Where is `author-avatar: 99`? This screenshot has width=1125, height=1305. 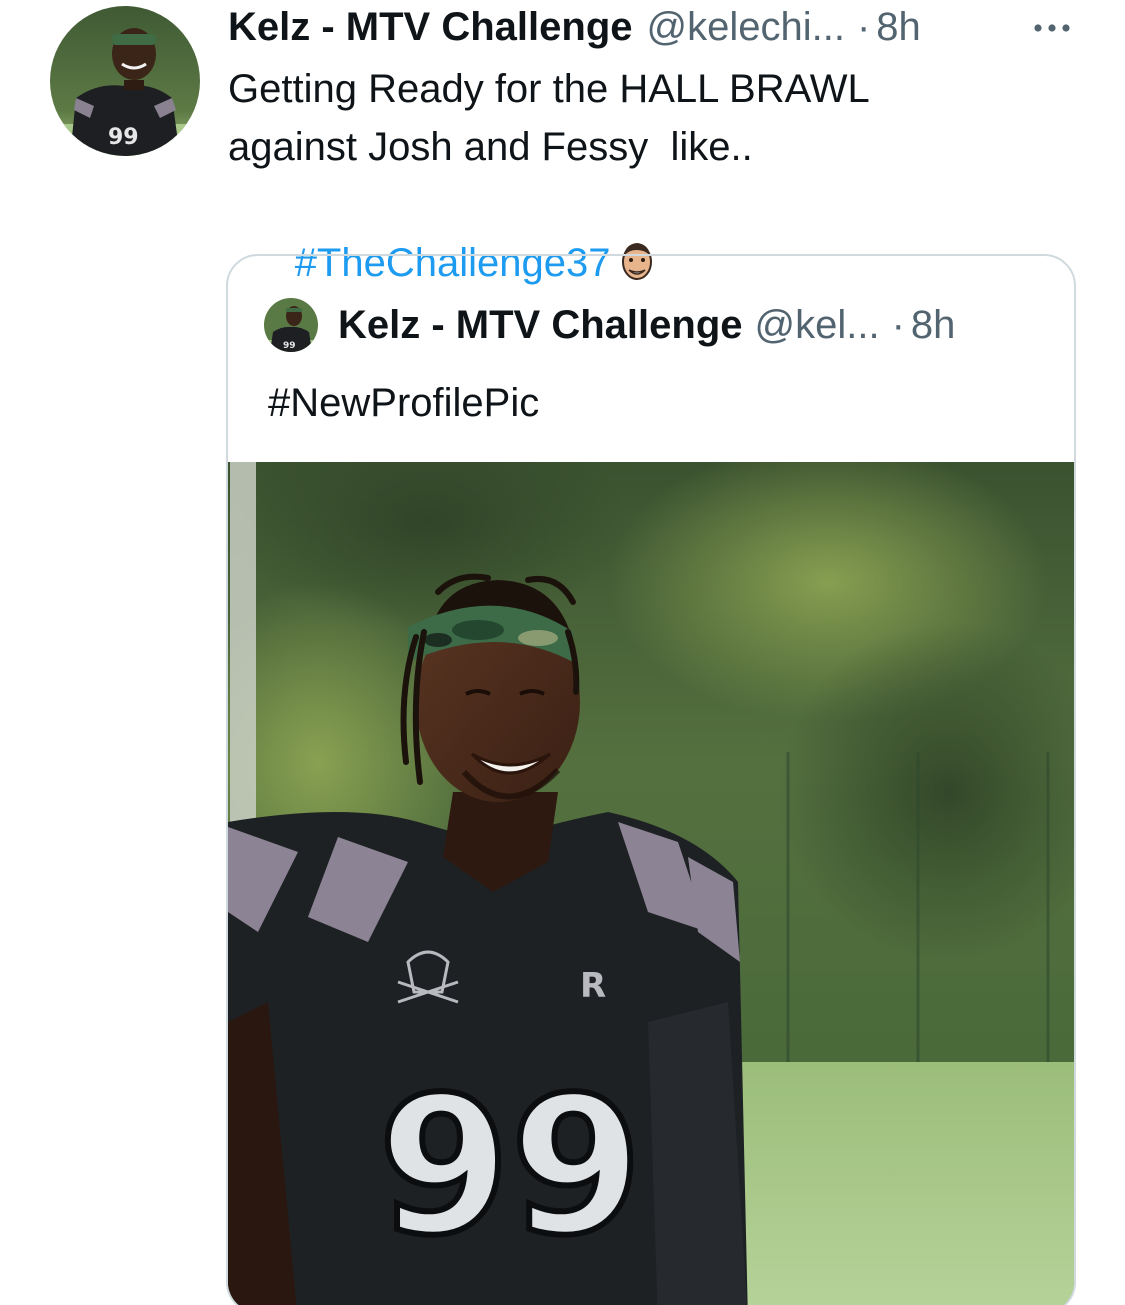
author-avatar: 99 is located at coordinates (125, 81).